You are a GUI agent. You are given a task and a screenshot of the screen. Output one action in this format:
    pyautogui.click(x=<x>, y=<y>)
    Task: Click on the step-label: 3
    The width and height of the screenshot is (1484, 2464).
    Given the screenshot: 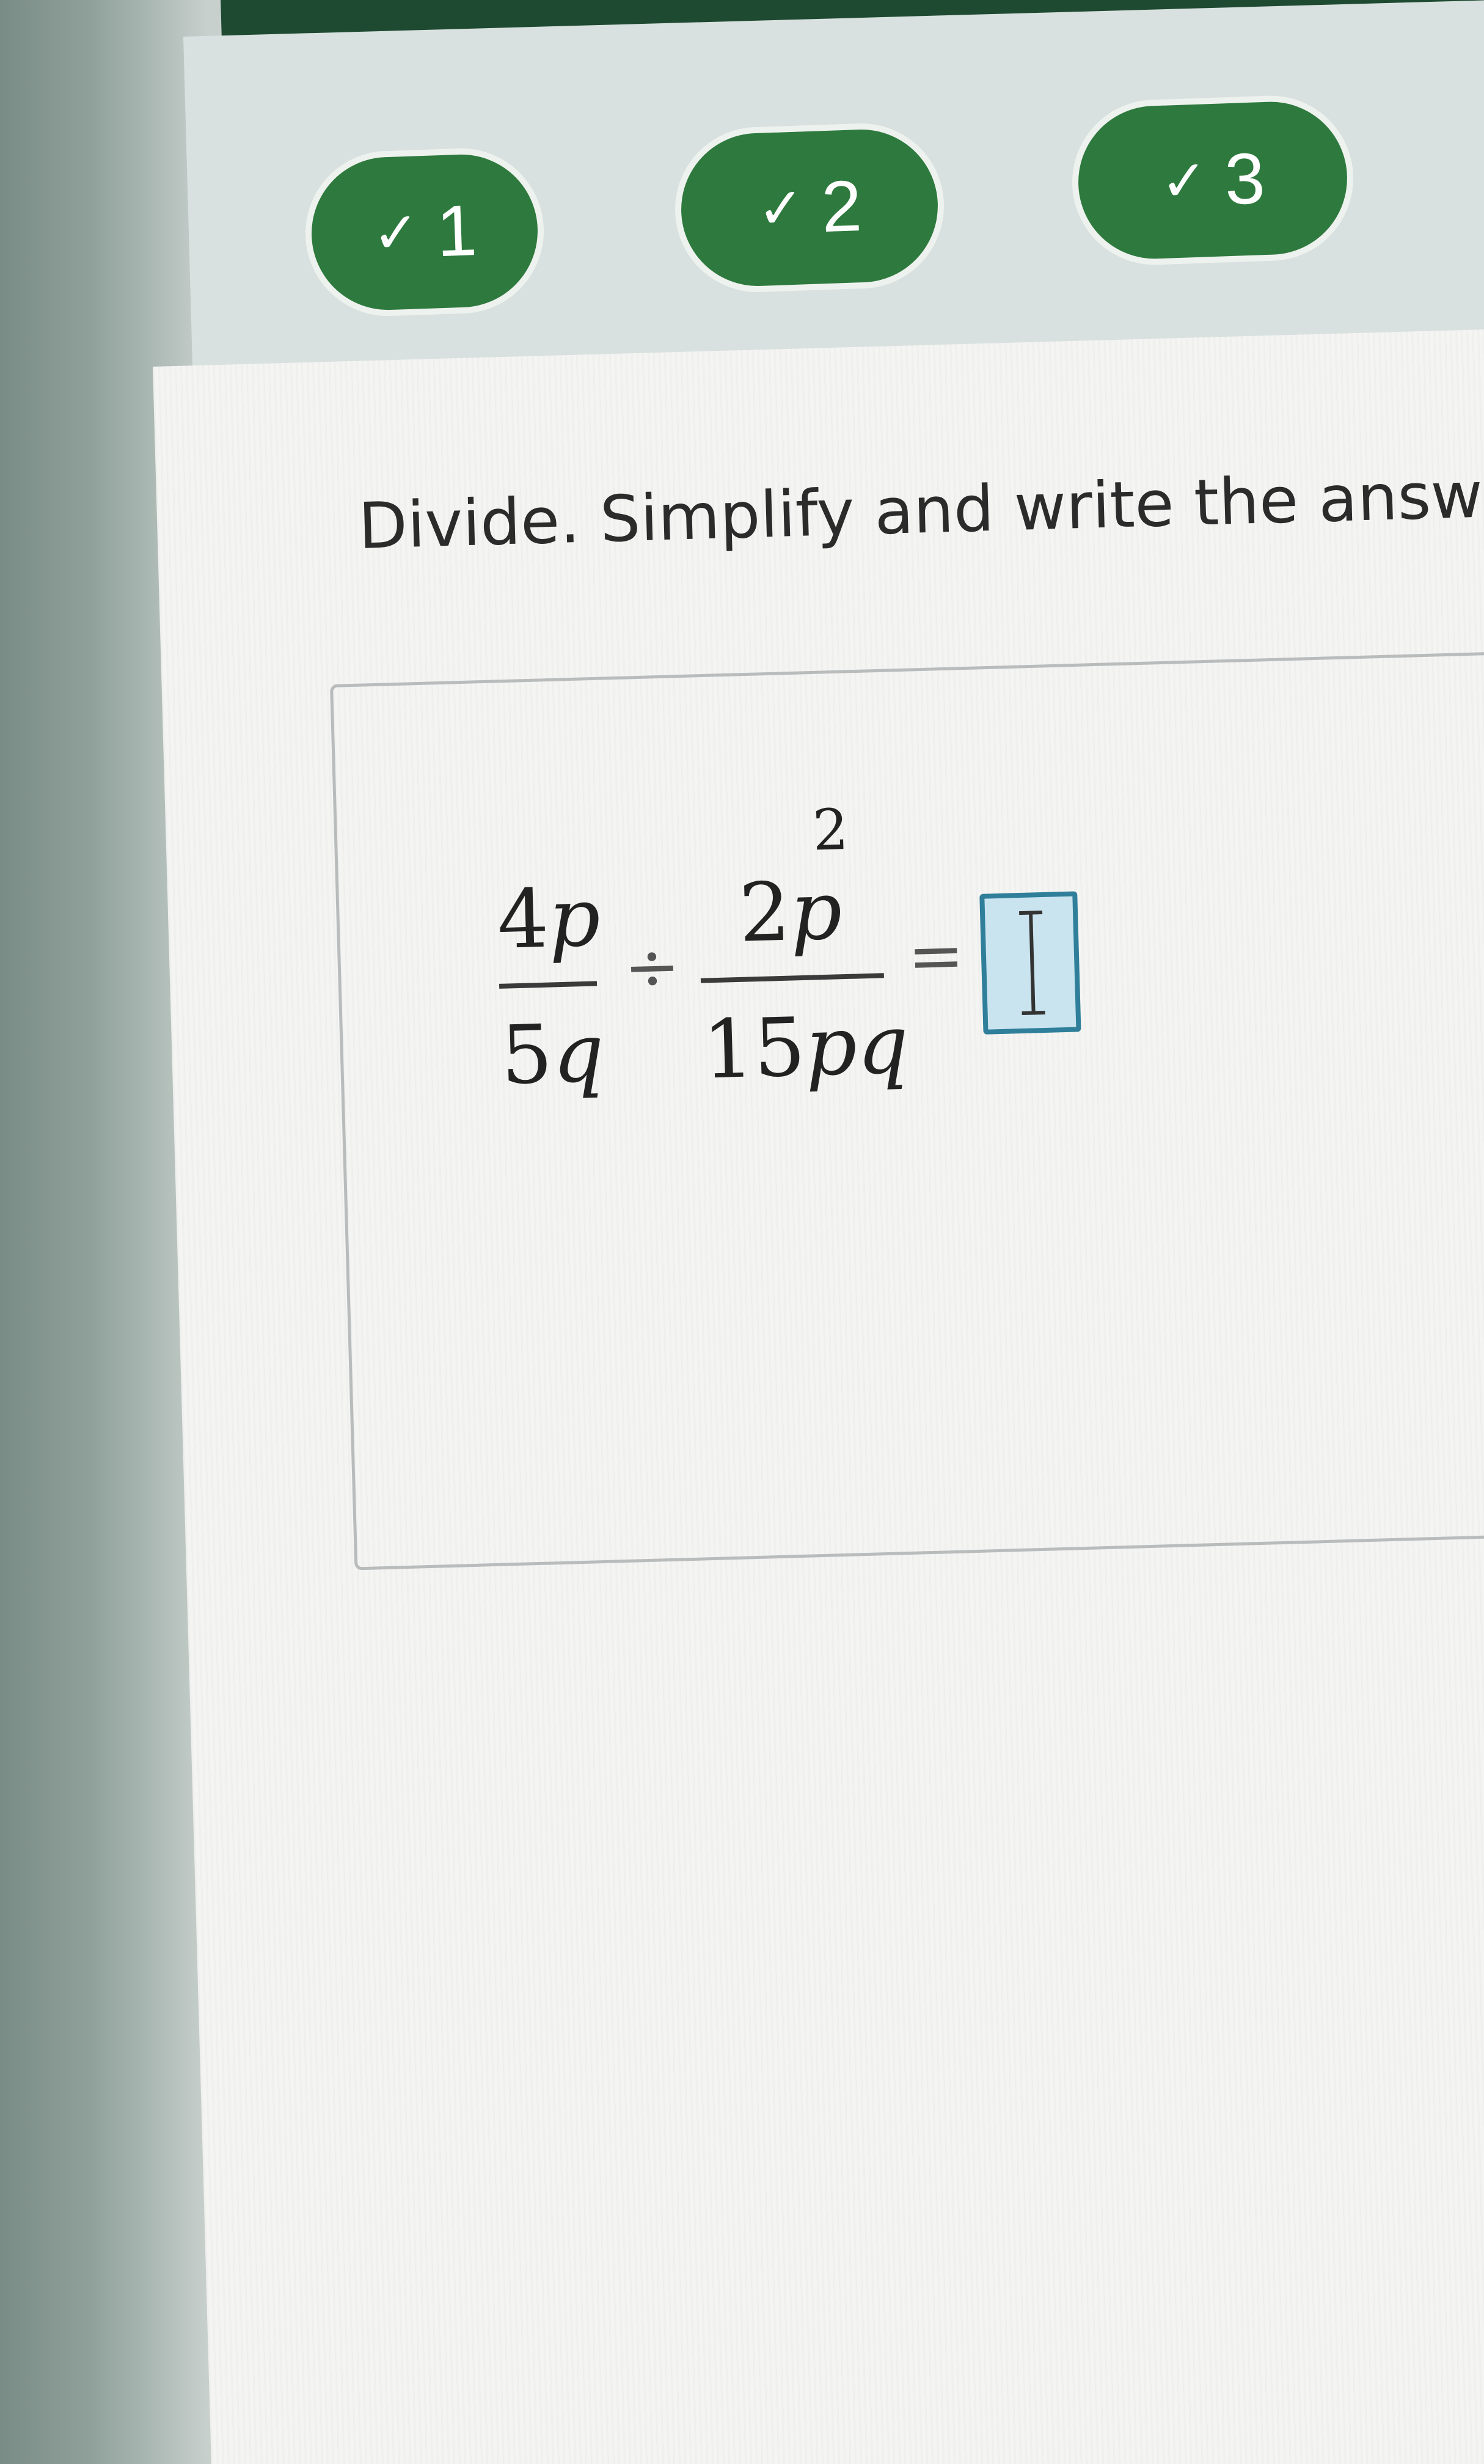 What is the action you would take?
    pyautogui.click(x=1245, y=180)
    